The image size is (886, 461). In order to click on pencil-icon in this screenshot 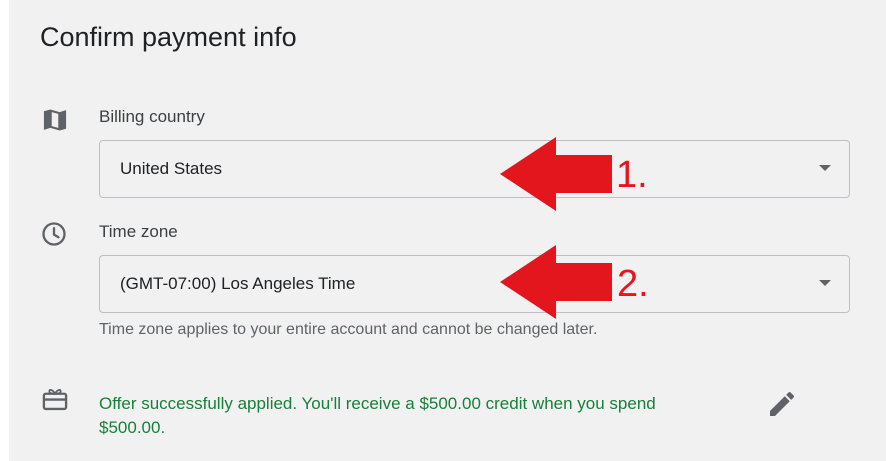, I will do `click(782, 403)`.